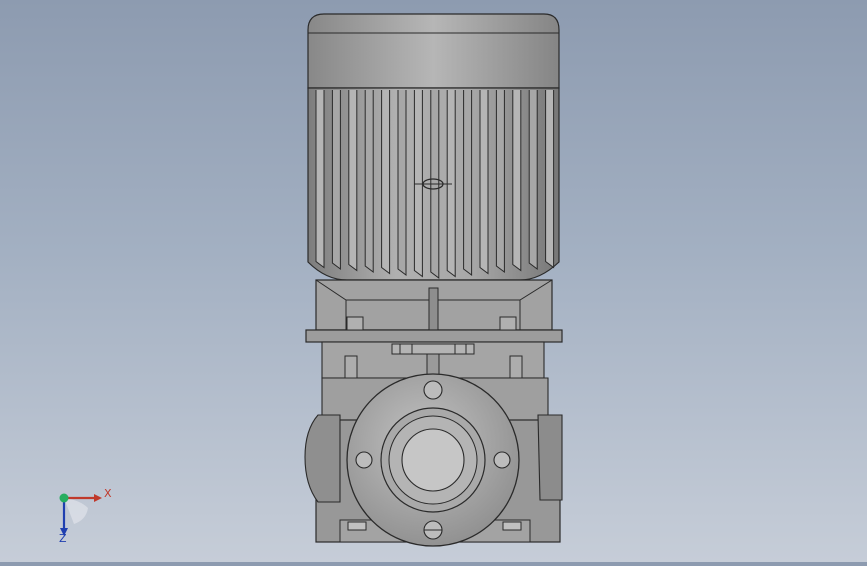  Describe the element at coordinates (433, 184) in the screenshot. I see `motor-body` at that location.